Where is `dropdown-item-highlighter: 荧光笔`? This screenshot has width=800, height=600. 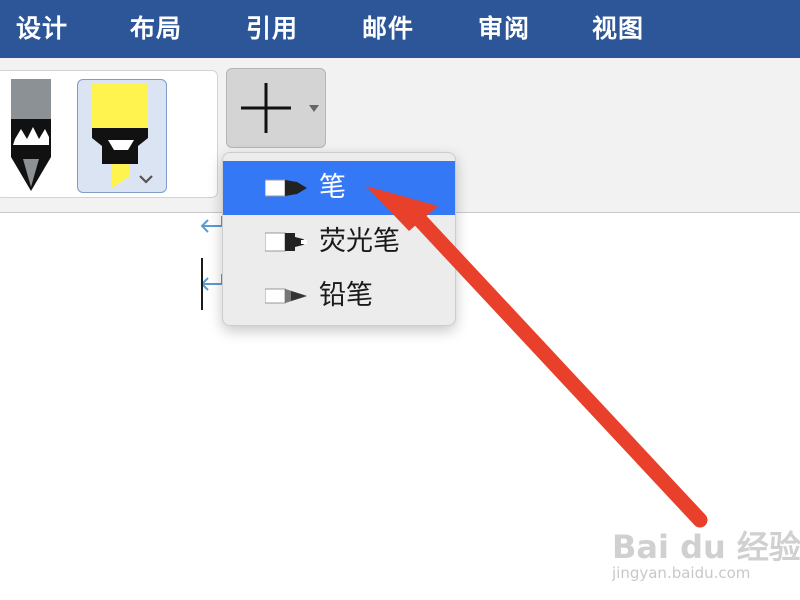
dropdown-item-highlighter: 荧光笔 is located at coordinates (339, 242).